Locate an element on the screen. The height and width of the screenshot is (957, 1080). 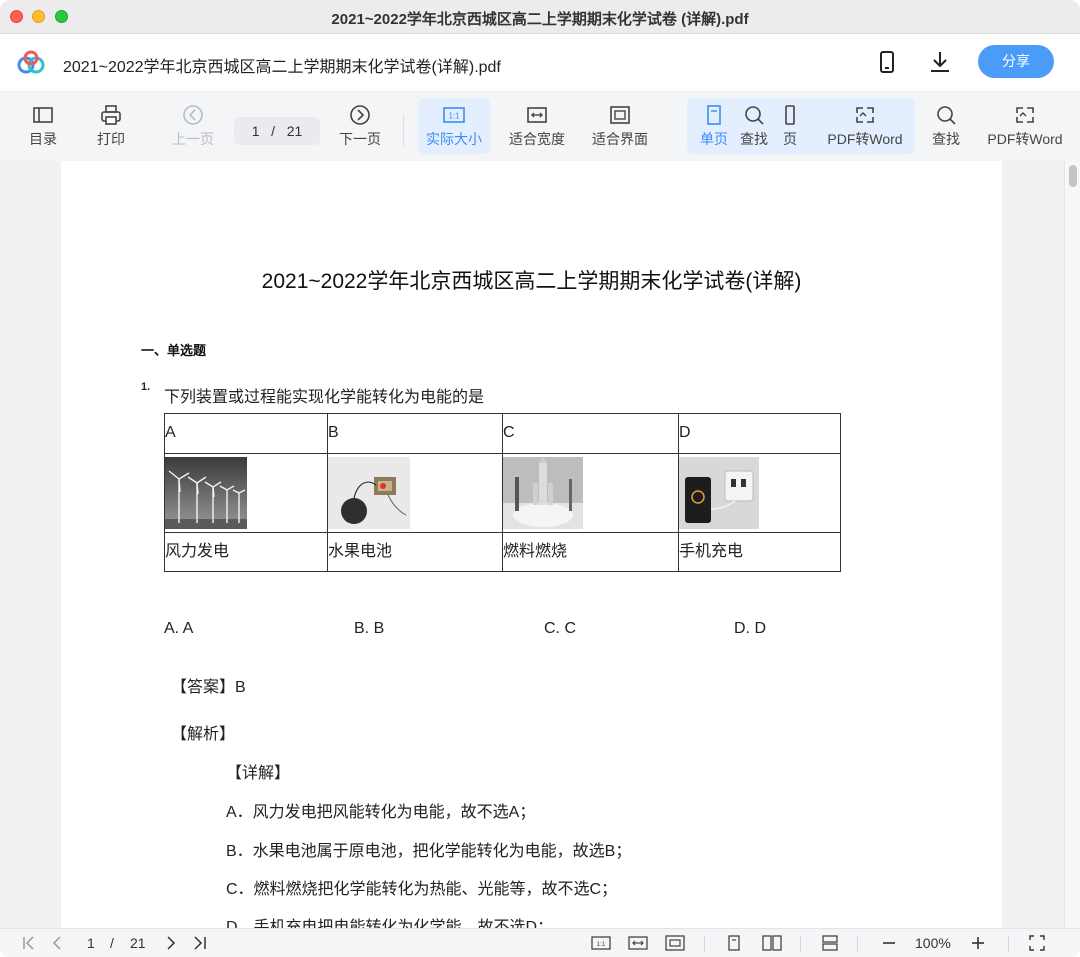
print-label: 打印 is located at coordinates (111, 139).